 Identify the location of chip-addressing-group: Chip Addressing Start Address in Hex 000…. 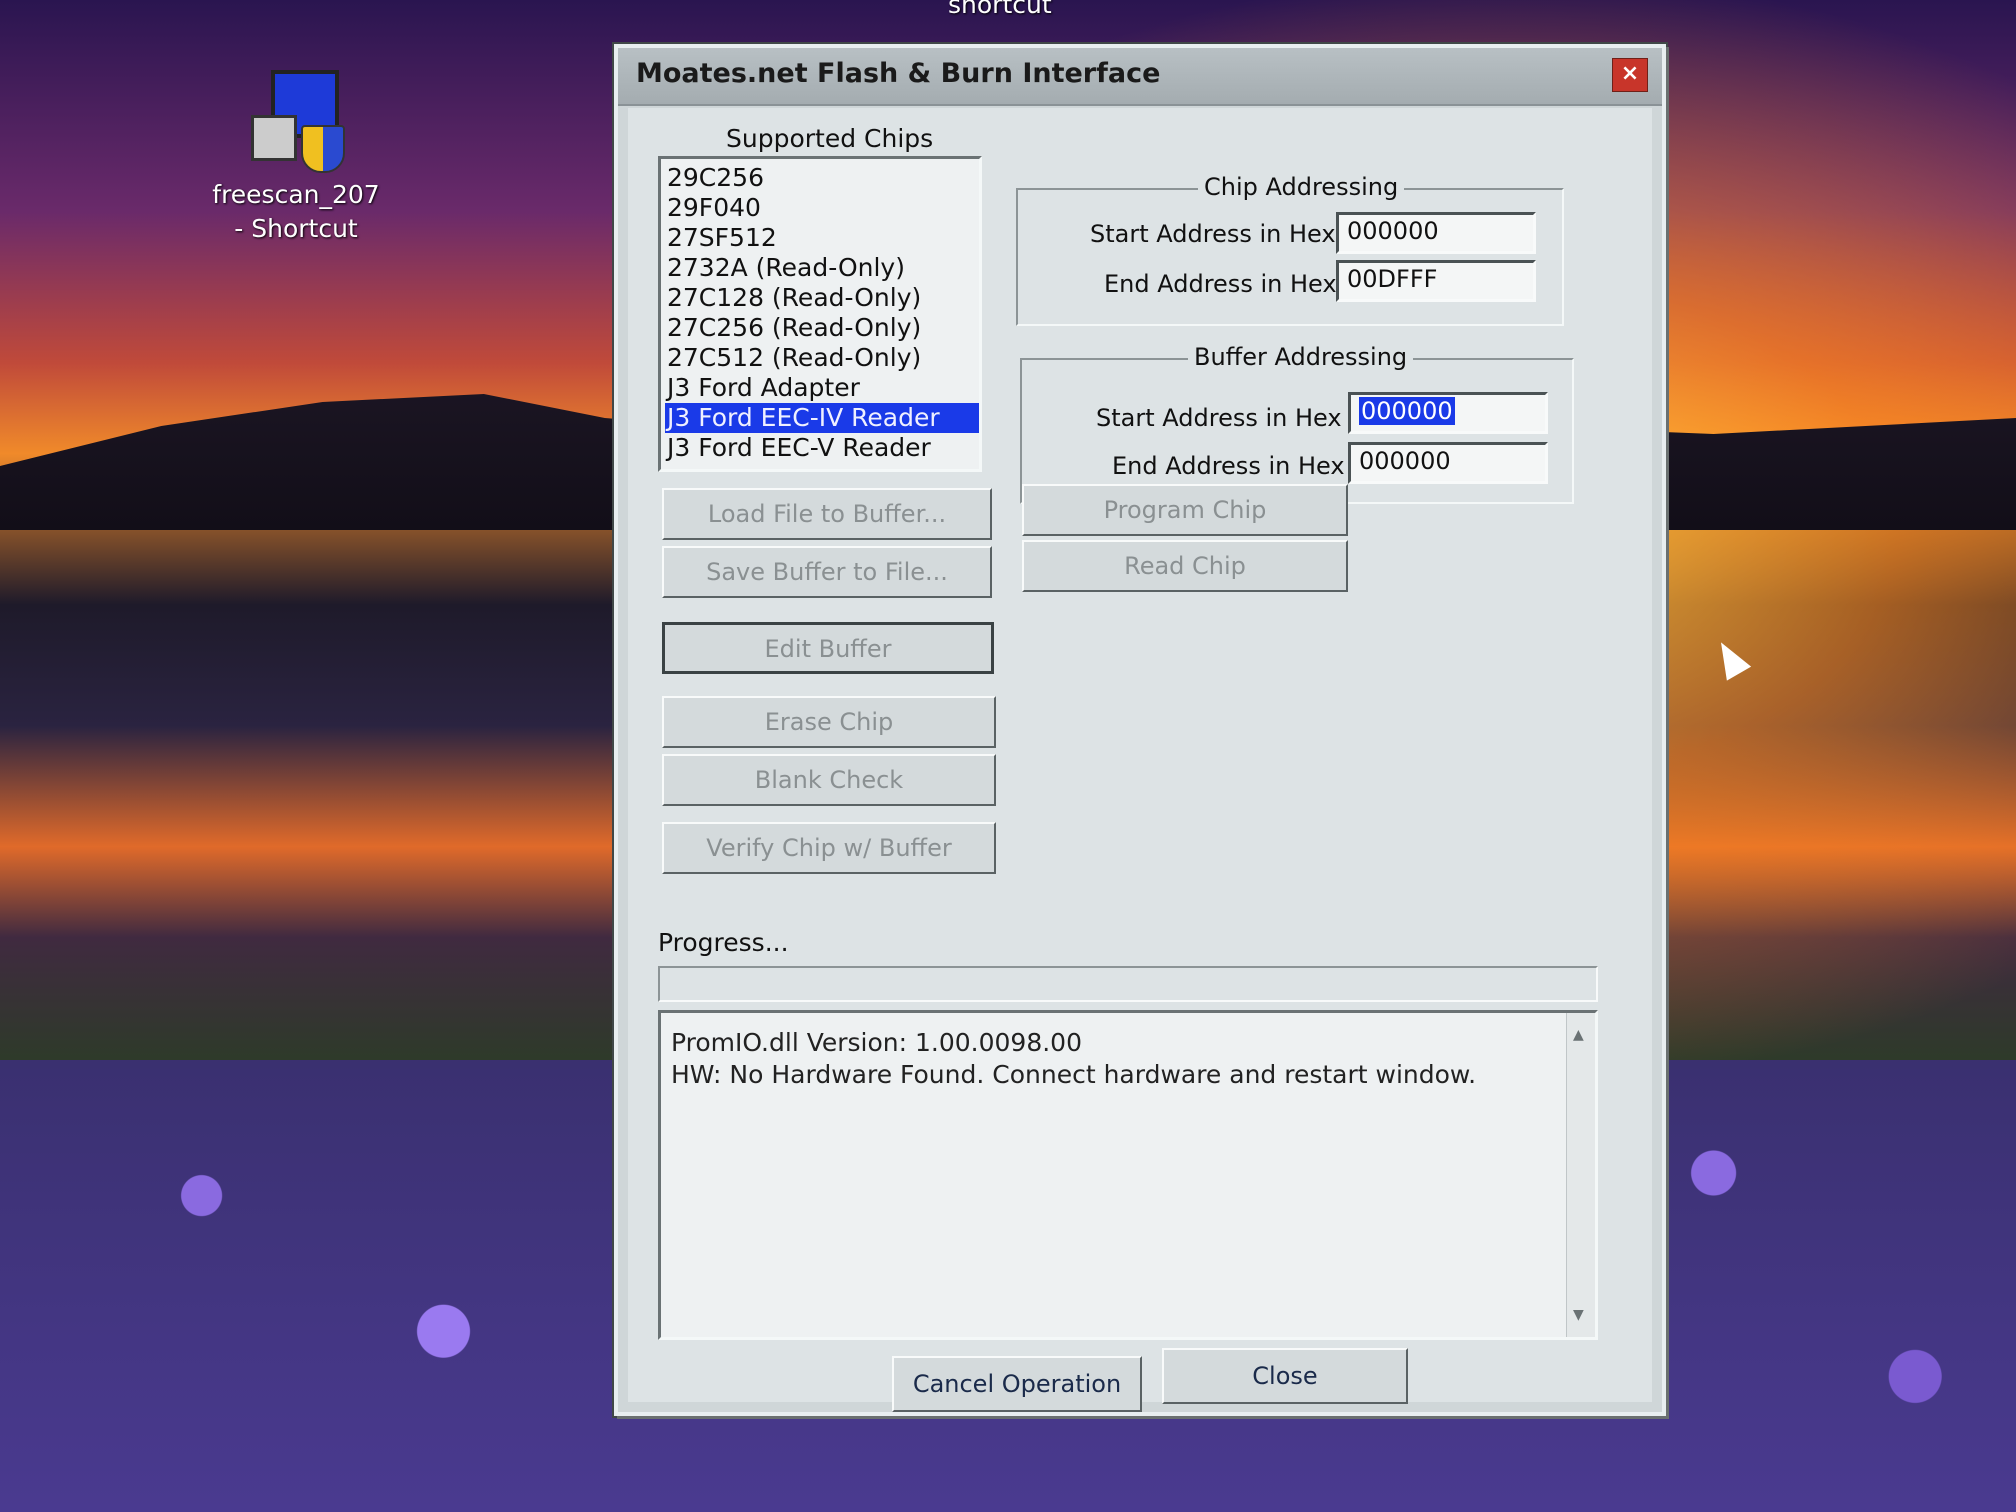
(1290, 249).